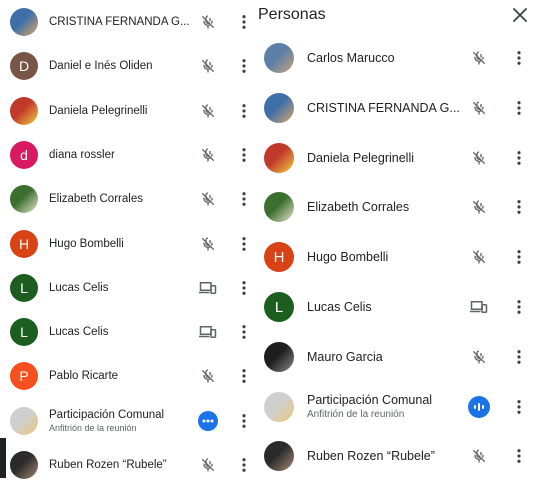  What do you see at coordinates (24, 66) in the screenshot?
I see `avatar: D` at bounding box center [24, 66].